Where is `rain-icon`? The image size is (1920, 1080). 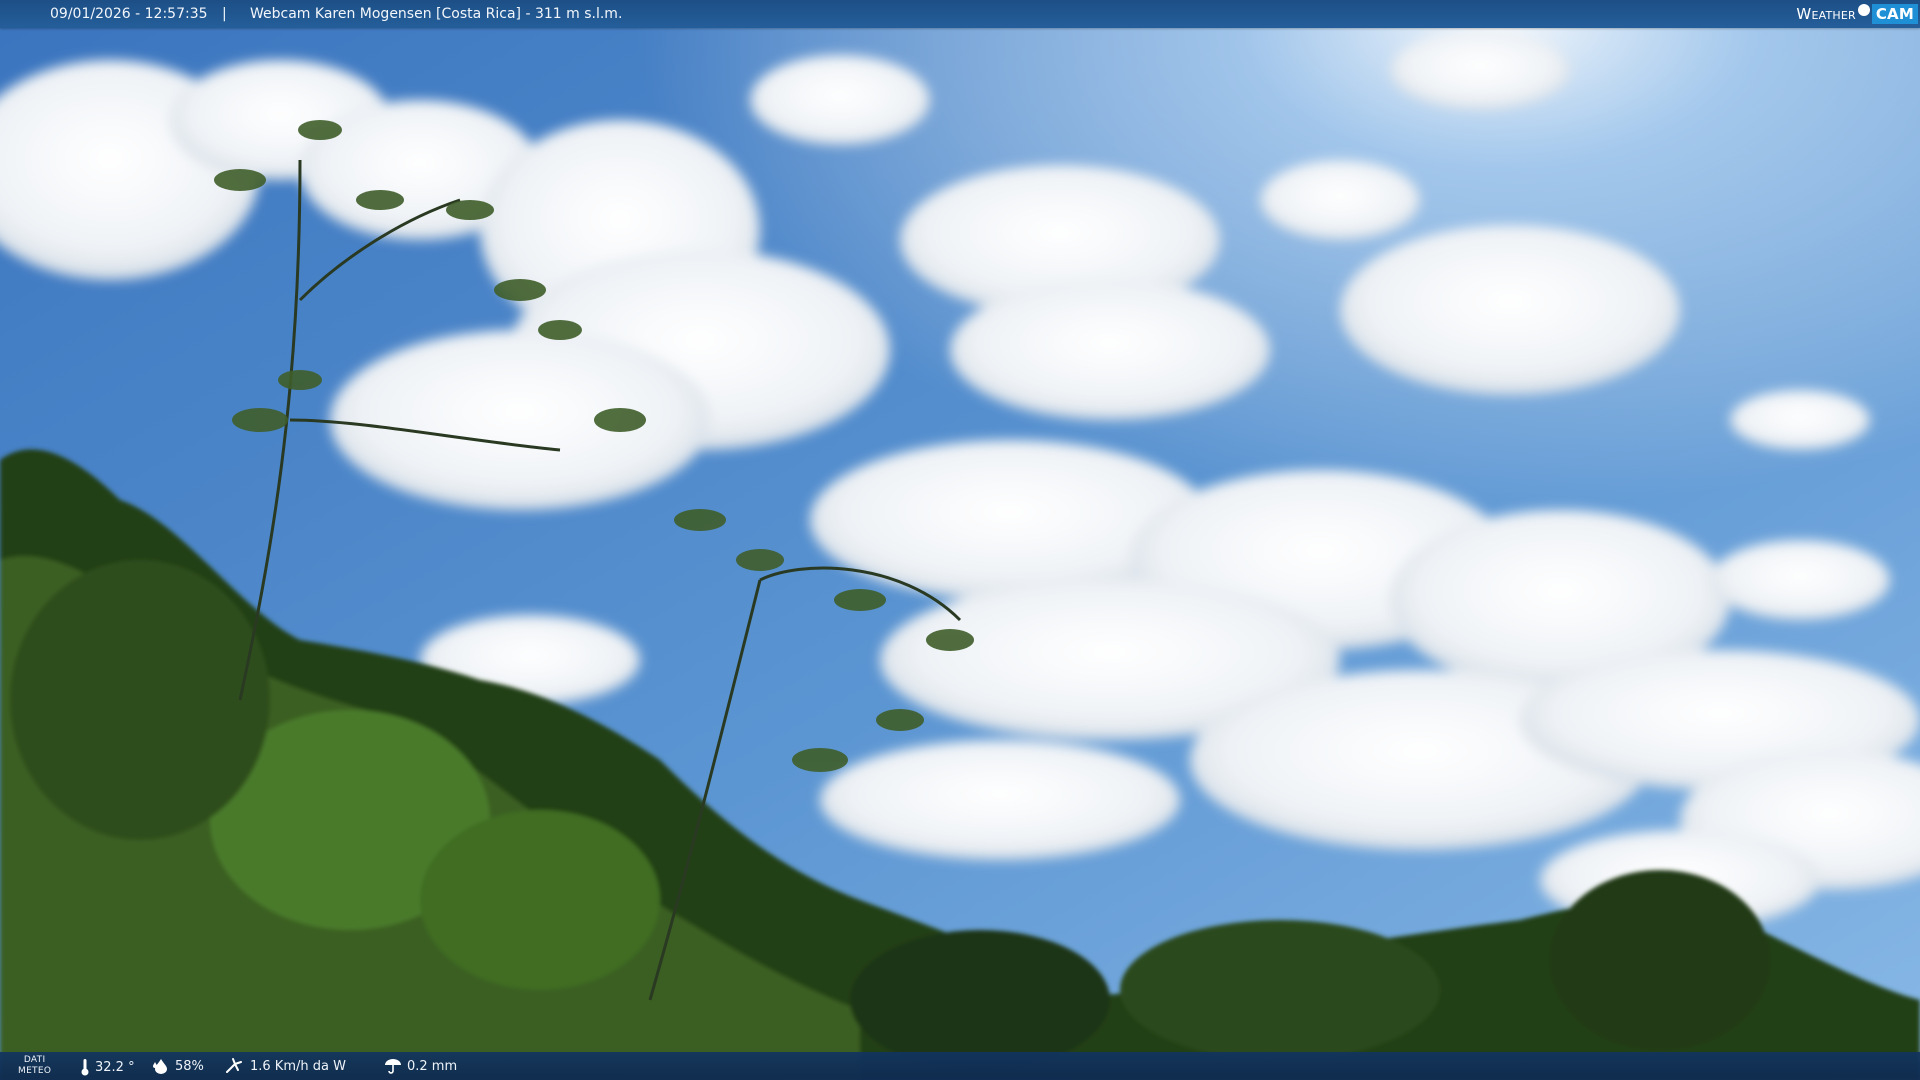 rain-icon is located at coordinates (393, 1066).